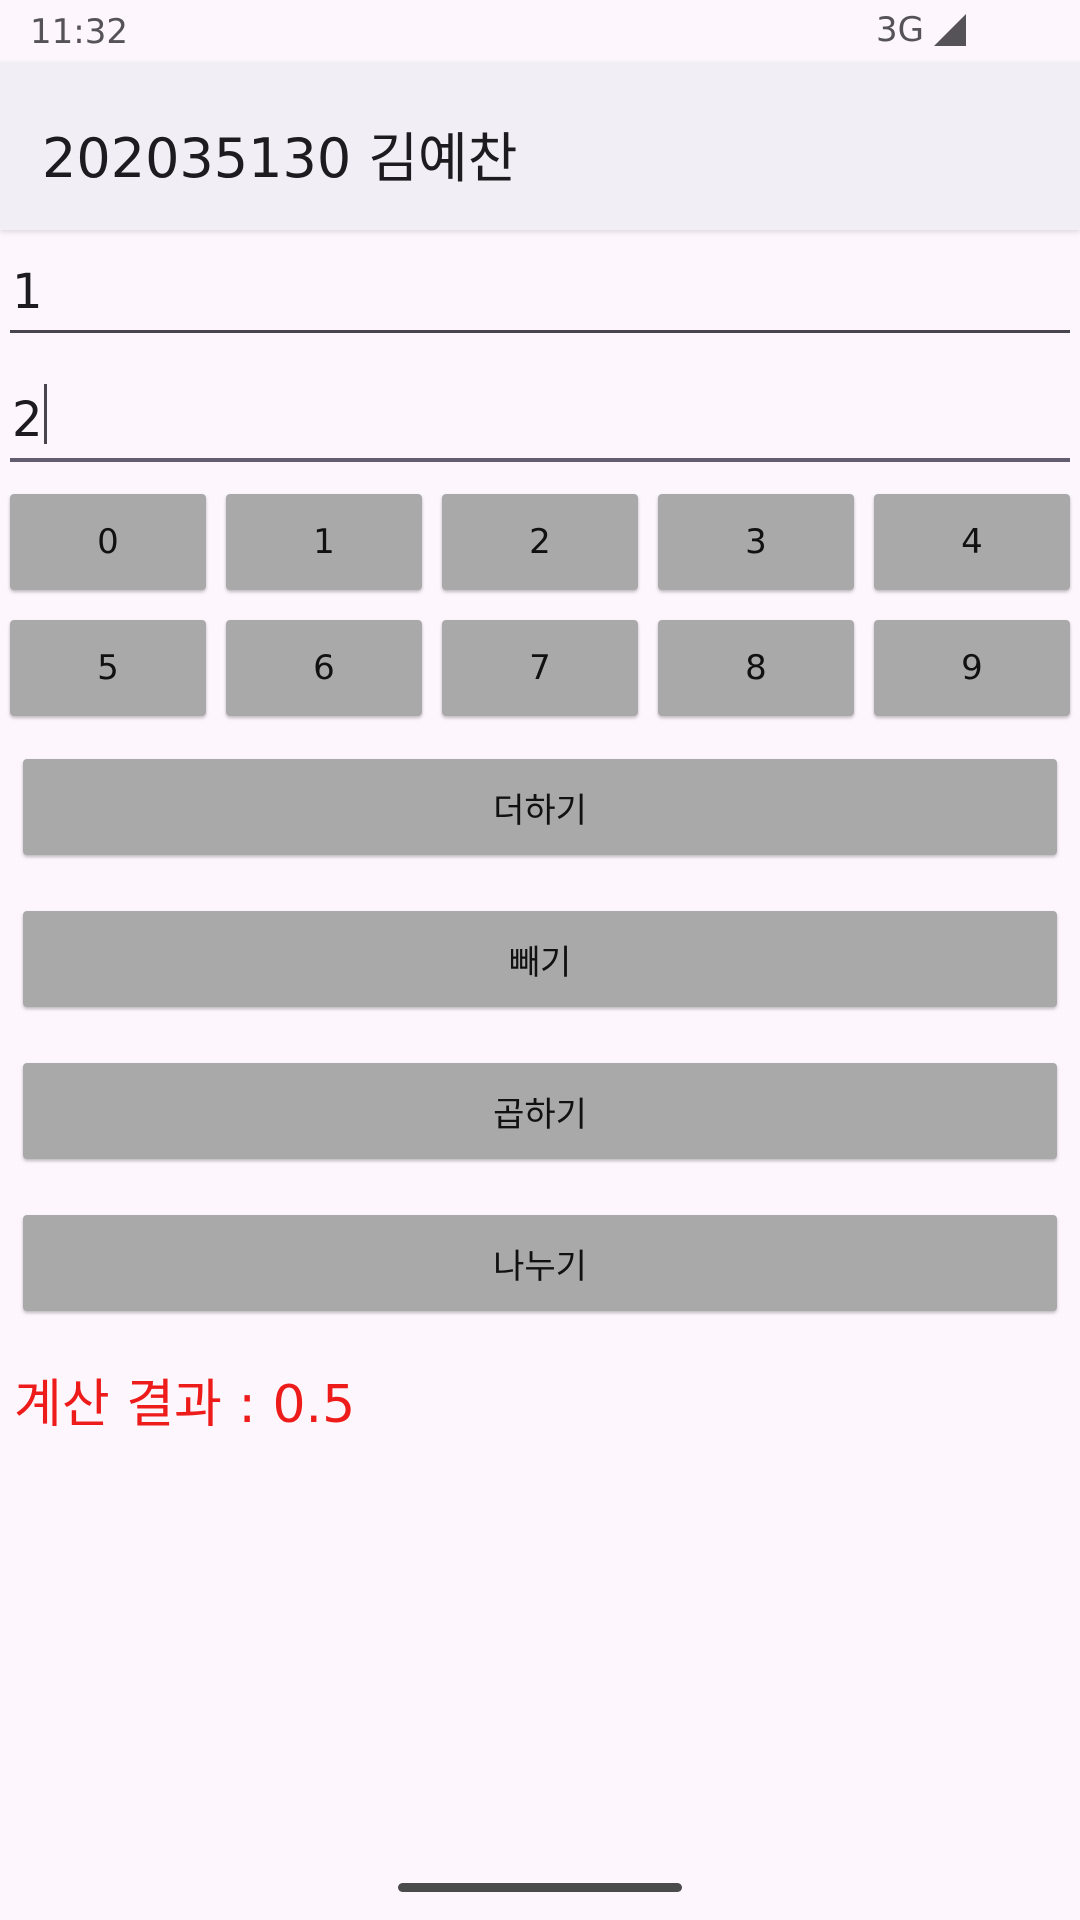 The image size is (1080, 1920). I want to click on digit-button-8: 8, so click(756, 668).